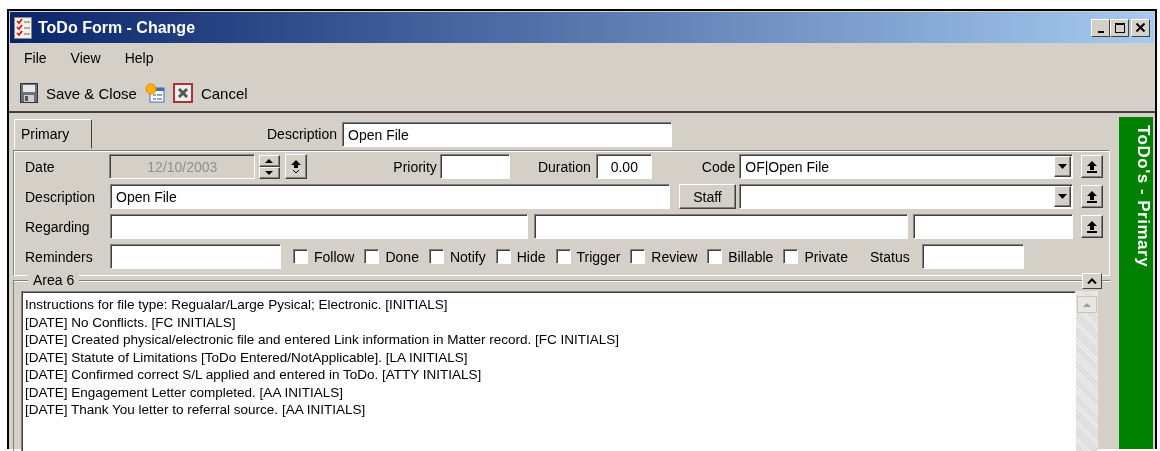 This screenshot has height=451, width=1160. What do you see at coordinates (117, 27) in the screenshot?
I see `window-title: ToDo Form - Change` at bounding box center [117, 27].